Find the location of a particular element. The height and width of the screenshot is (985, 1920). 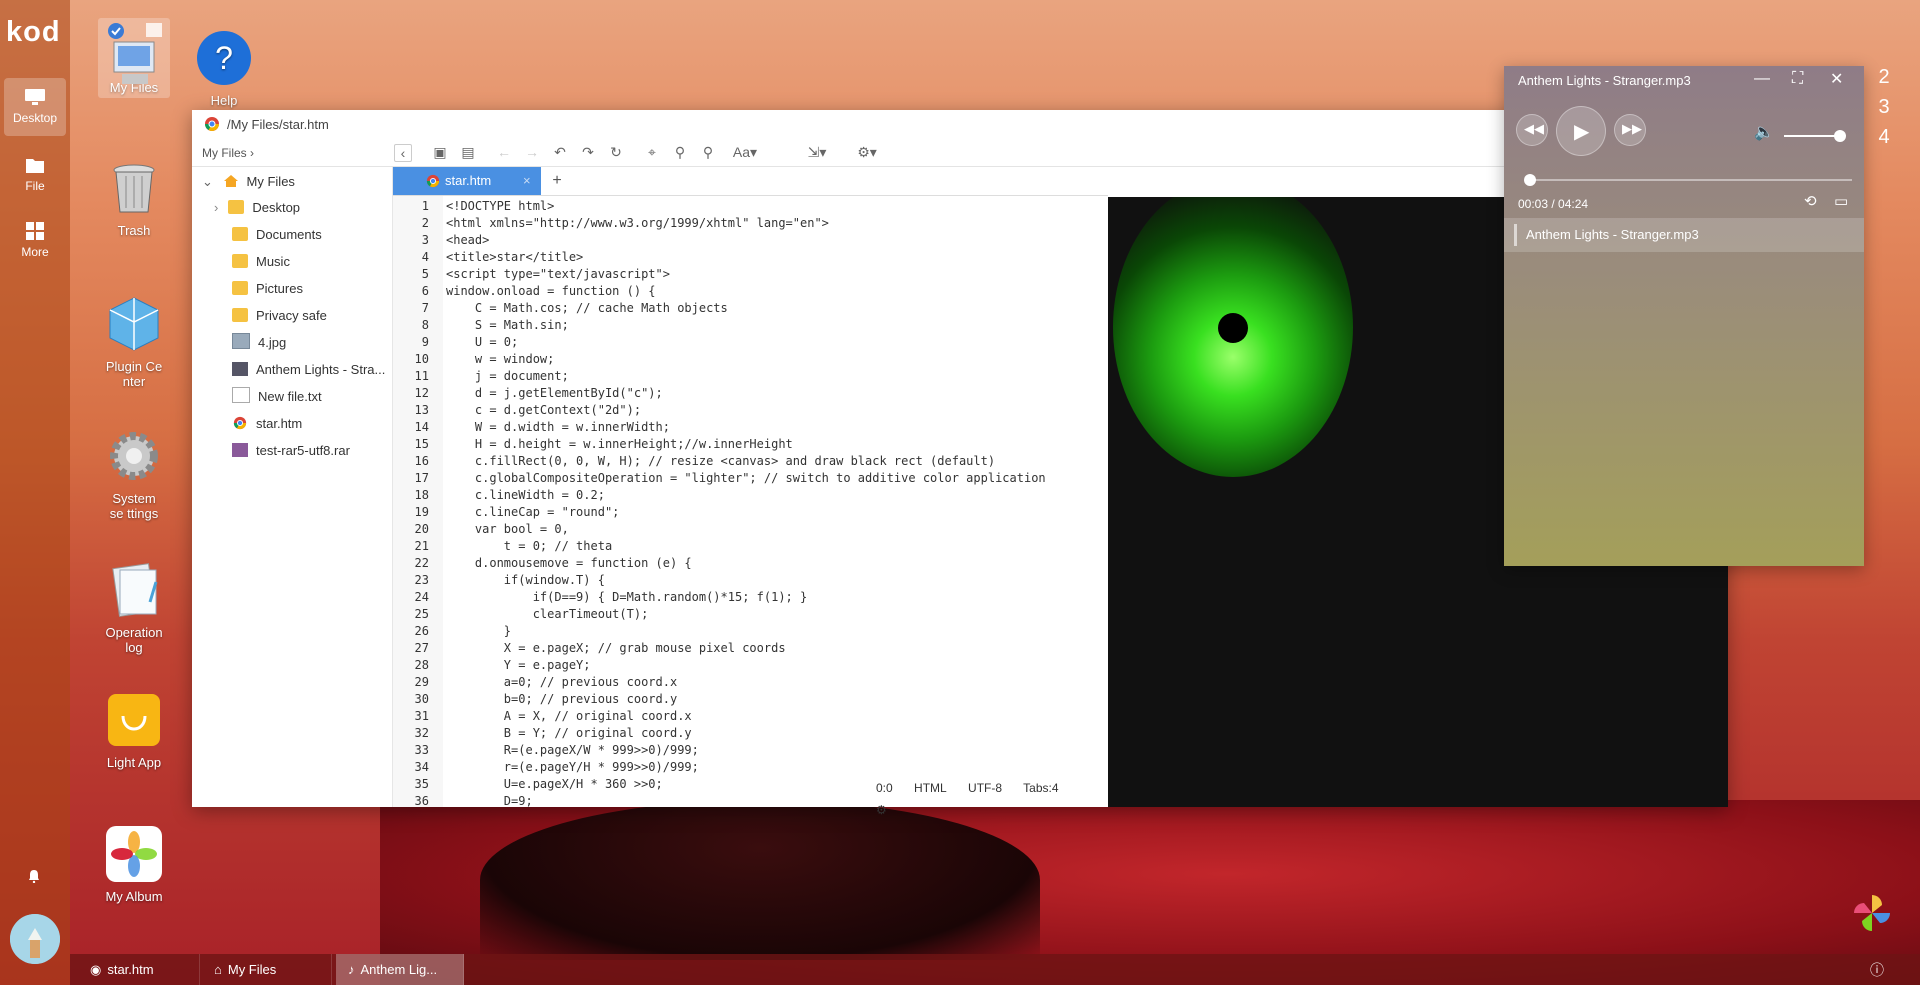

tree-item-music: Music is located at coordinates (261, 262).